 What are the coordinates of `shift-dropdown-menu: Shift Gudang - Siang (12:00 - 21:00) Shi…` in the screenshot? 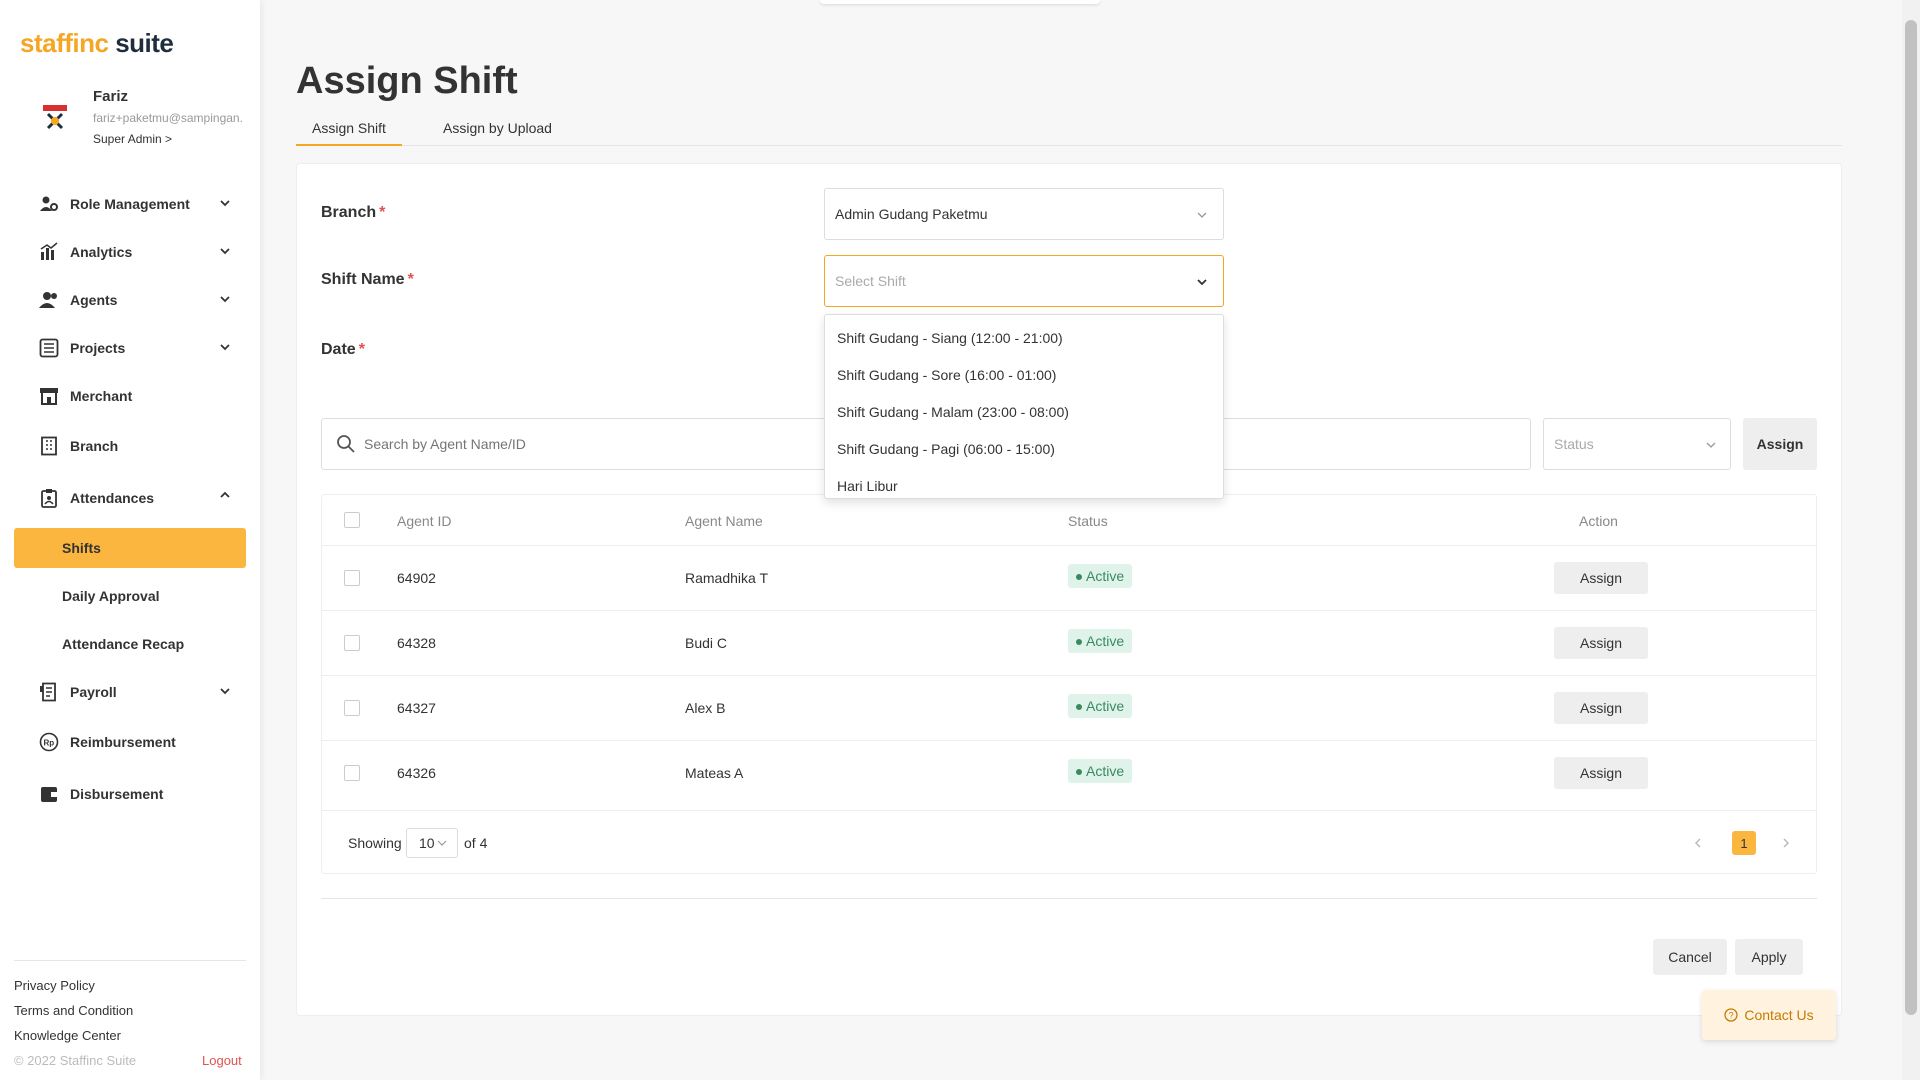 It's located at (1024, 406).